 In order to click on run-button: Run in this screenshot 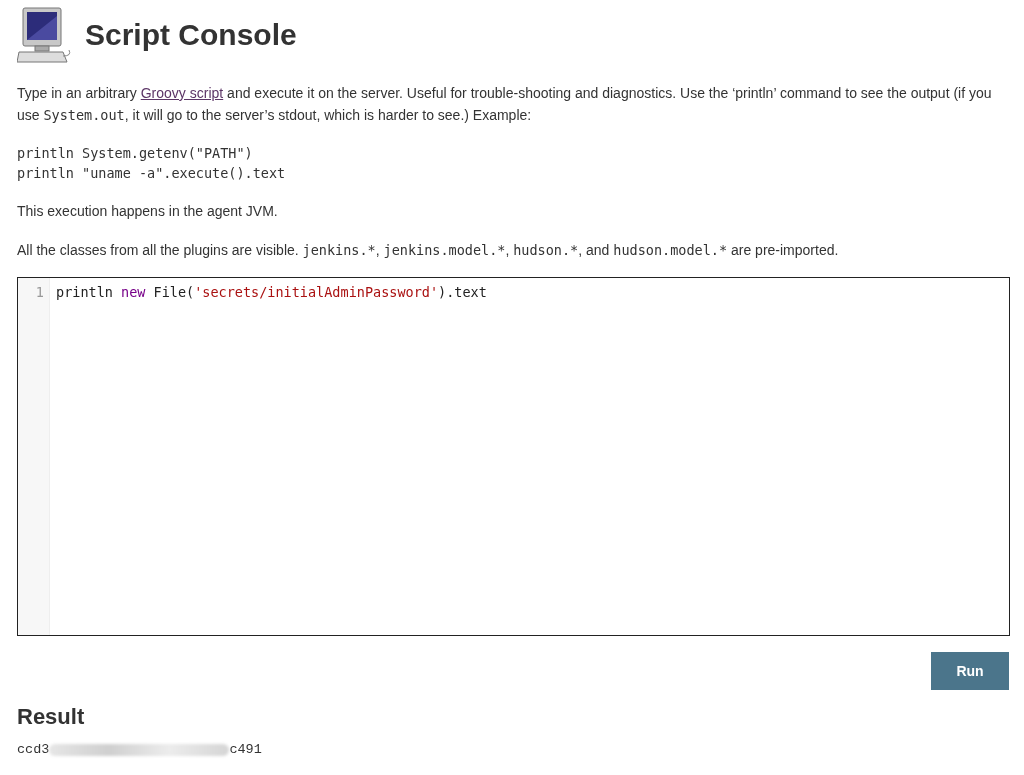, I will do `click(970, 671)`.